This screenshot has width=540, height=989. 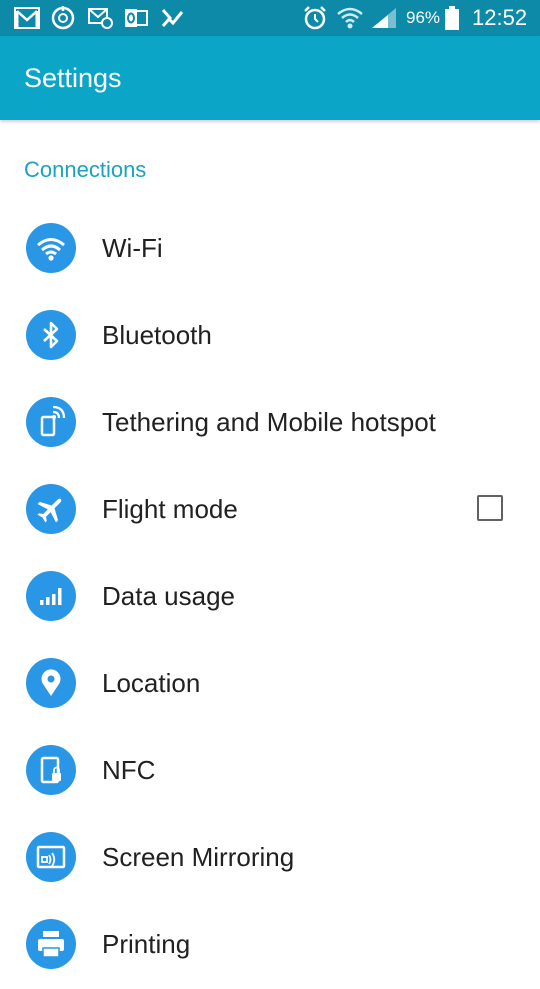 I want to click on flight-mode-checkbox, so click(x=490, y=508).